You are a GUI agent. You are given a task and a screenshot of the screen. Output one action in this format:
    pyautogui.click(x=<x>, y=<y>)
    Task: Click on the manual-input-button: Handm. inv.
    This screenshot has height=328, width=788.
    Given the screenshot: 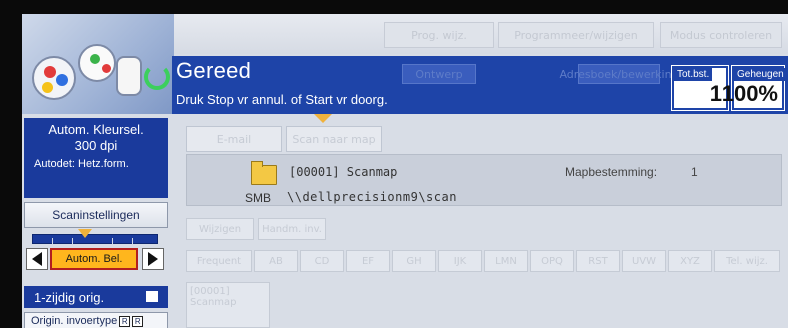 What is the action you would take?
    pyautogui.click(x=292, y=229)
    